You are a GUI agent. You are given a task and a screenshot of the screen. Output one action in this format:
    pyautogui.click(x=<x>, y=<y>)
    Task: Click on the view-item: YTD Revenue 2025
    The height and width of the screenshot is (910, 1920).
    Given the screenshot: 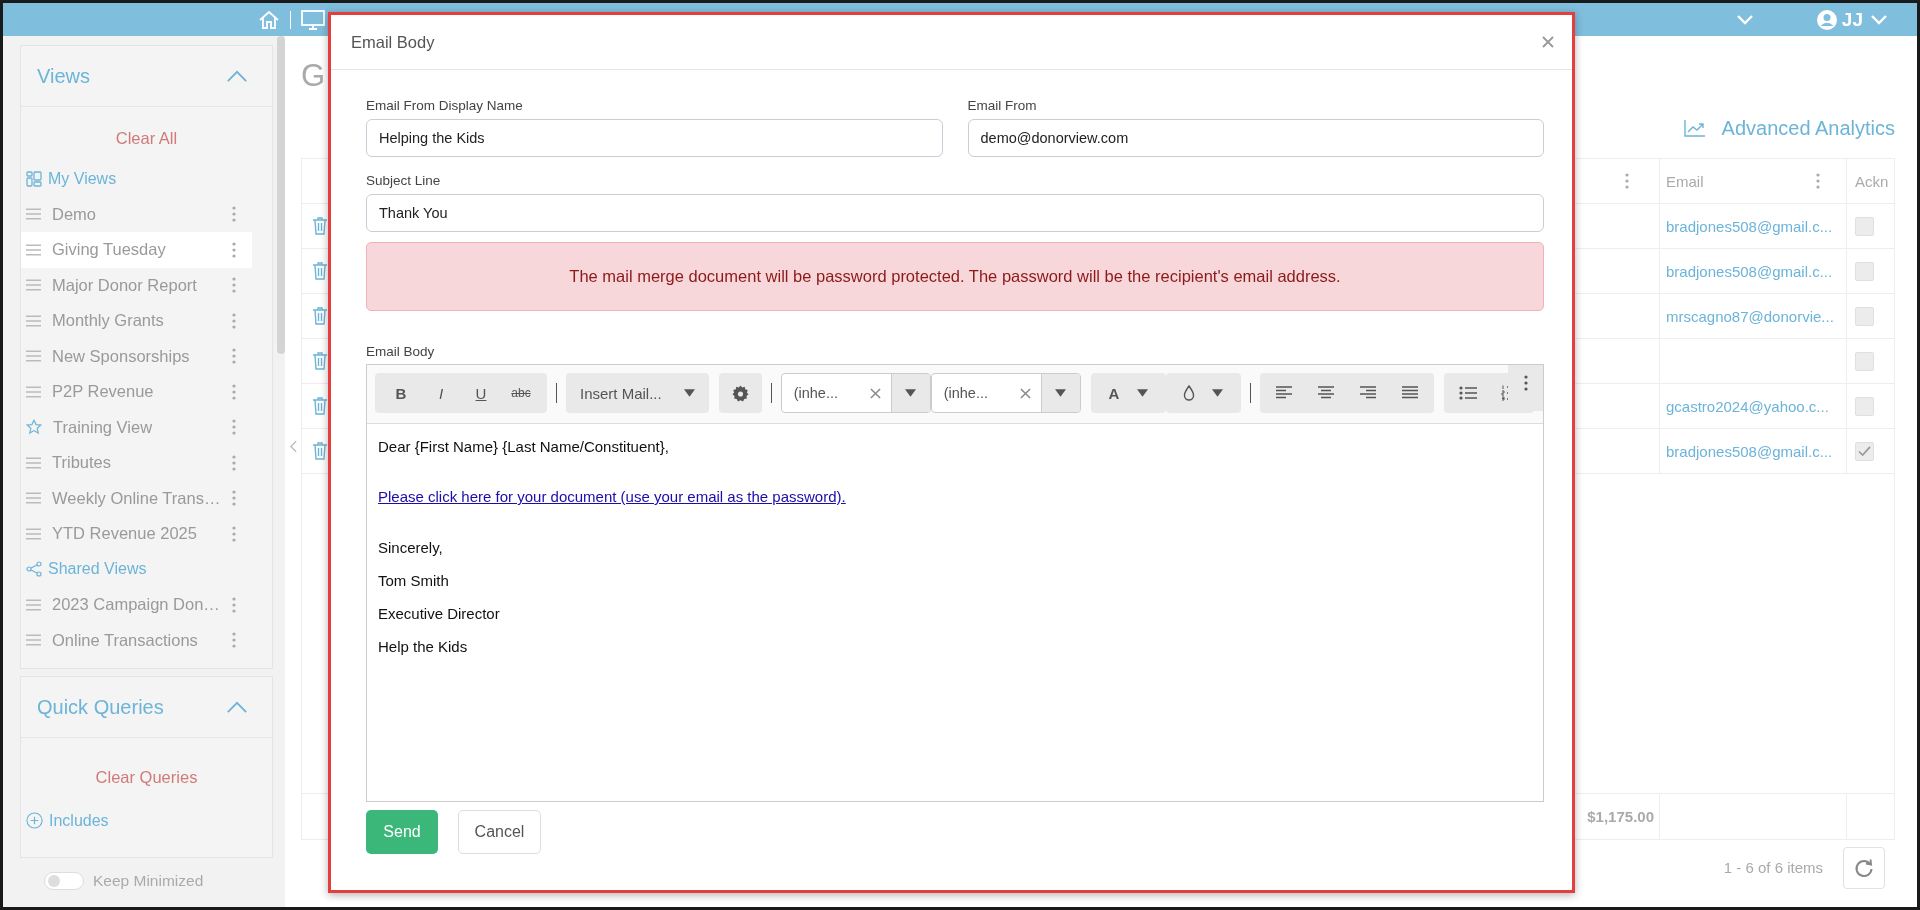 What is the action you would take?
    pyautogui.click(x=136, y=534)
    